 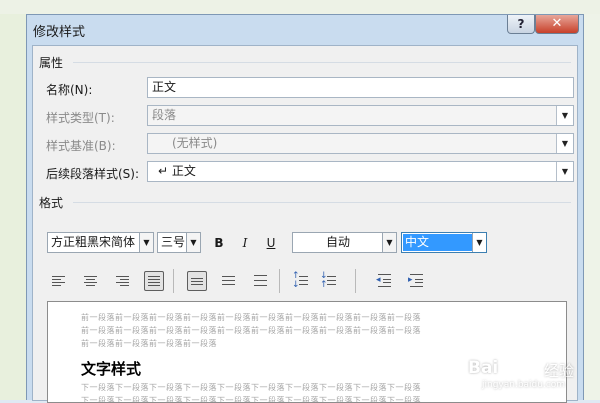 I want to click on style-based-select: (无样式) ▼, so click(x=360, y=143).